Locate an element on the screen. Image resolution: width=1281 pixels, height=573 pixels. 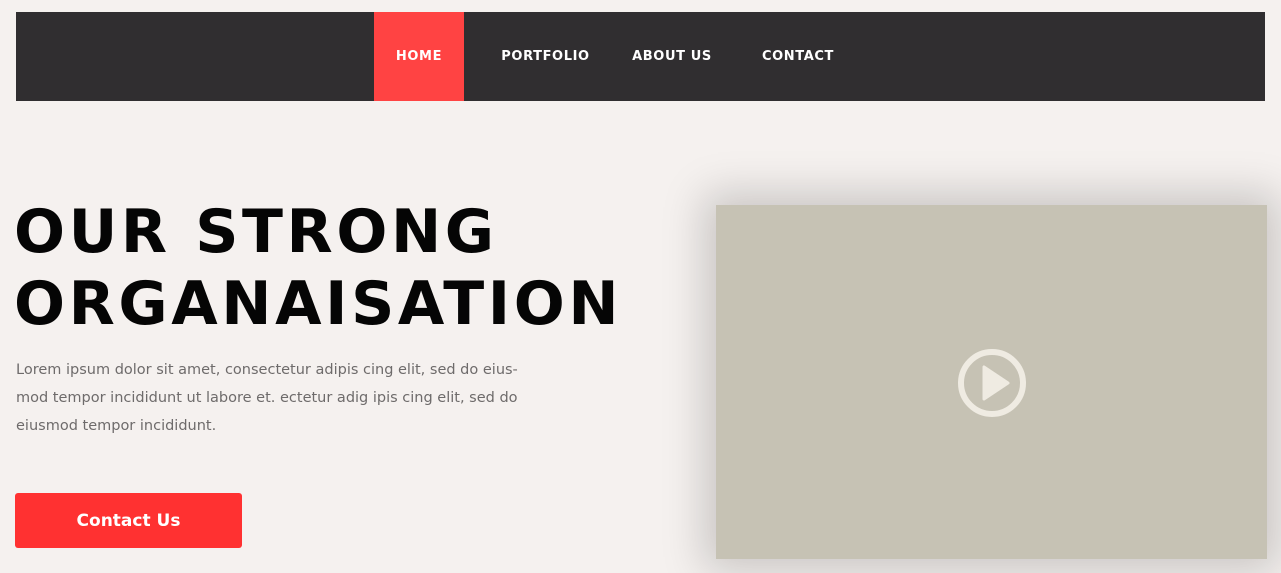
hero-description-line-3: eiusmod tempor incididunt. is located at coordinates (116, 426).